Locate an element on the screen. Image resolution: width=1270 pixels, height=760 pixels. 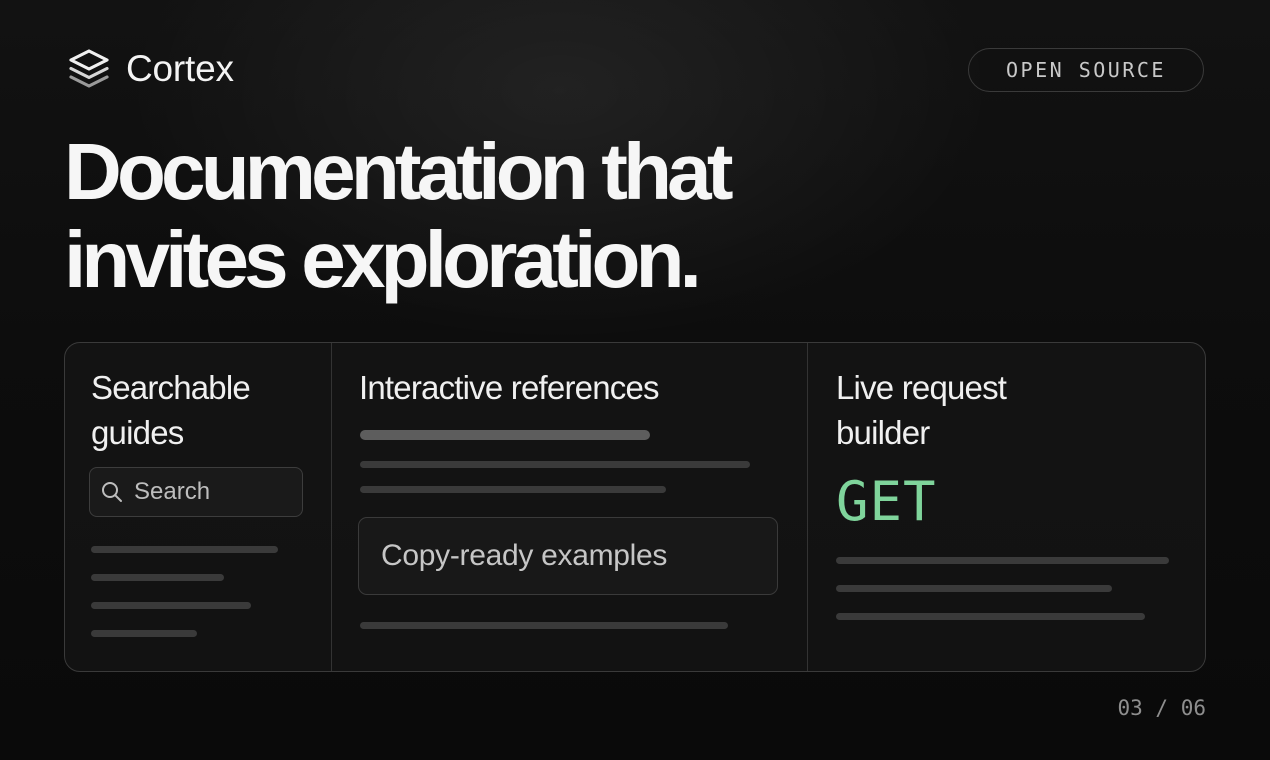
feature-searchable-guides: Searchable guides Search is located at coordinates (198, 507).